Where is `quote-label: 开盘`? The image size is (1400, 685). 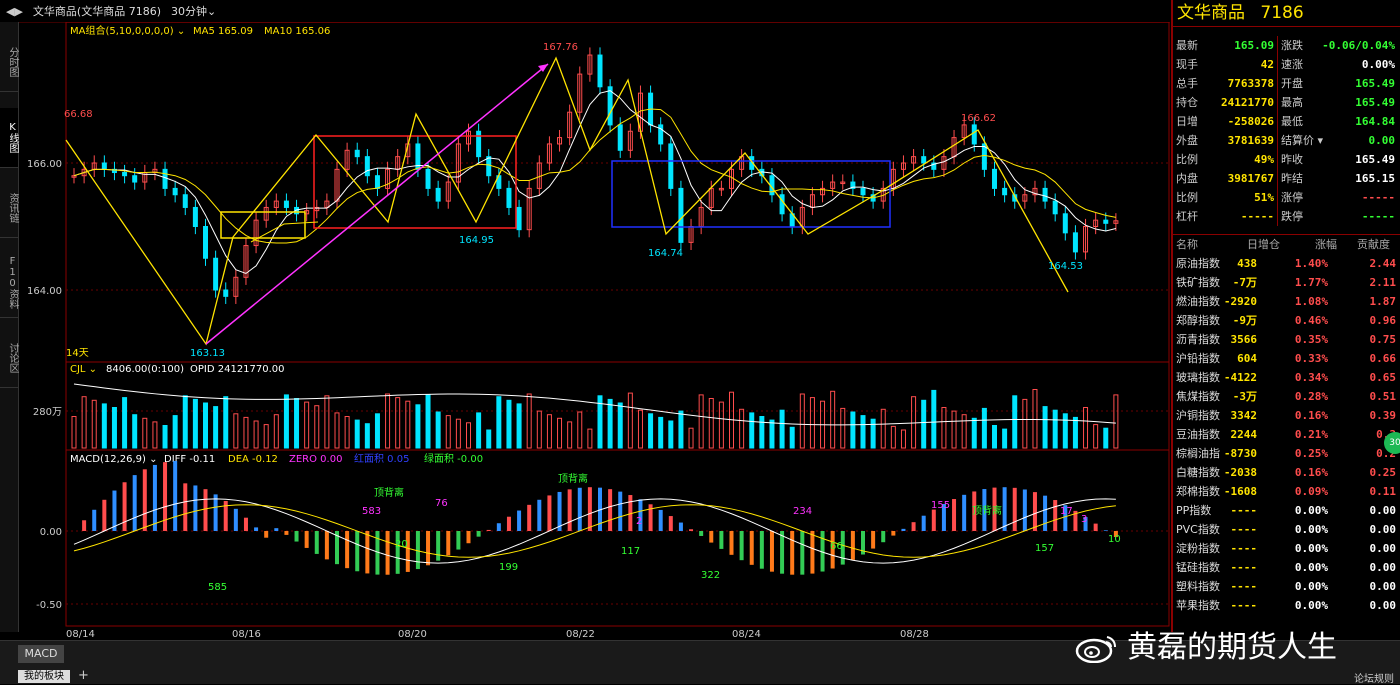 quote-label: 开盘 is located at coordinates (1292, 83).